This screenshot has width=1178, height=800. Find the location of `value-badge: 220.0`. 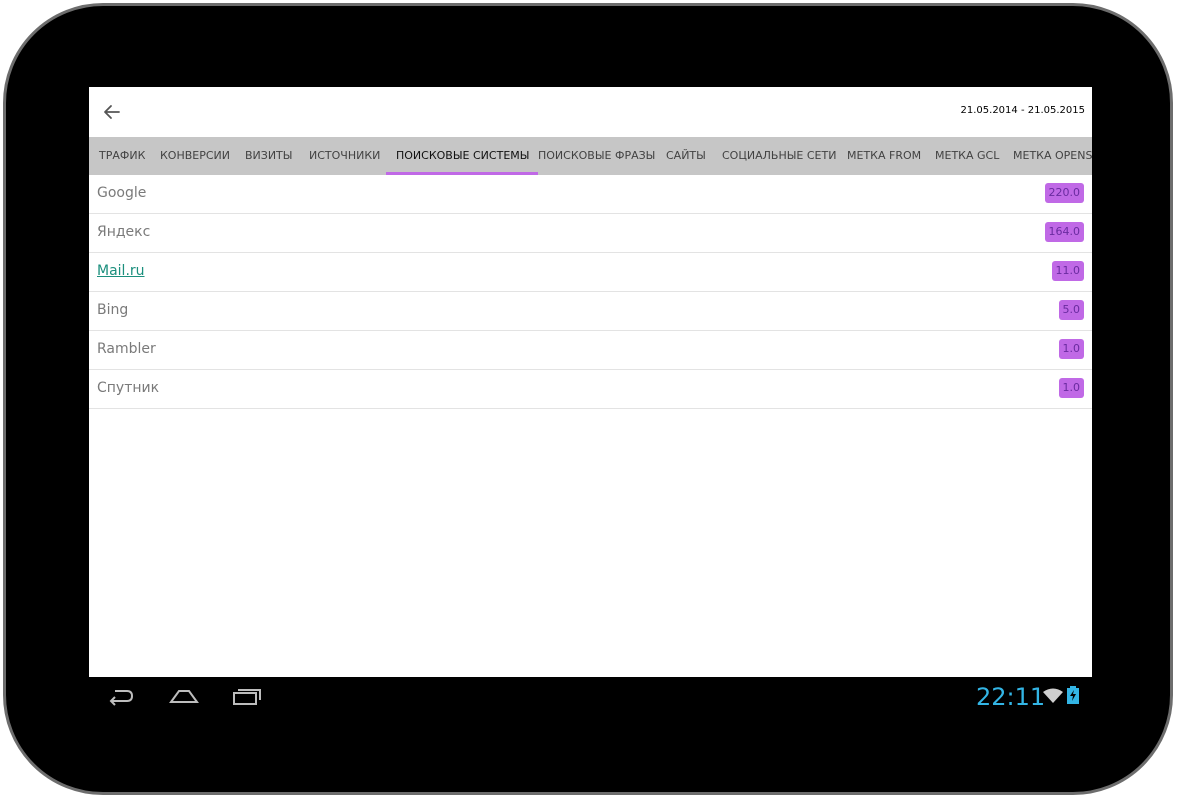

value-badge: 220.0 is located at coordinates (1064, 193).